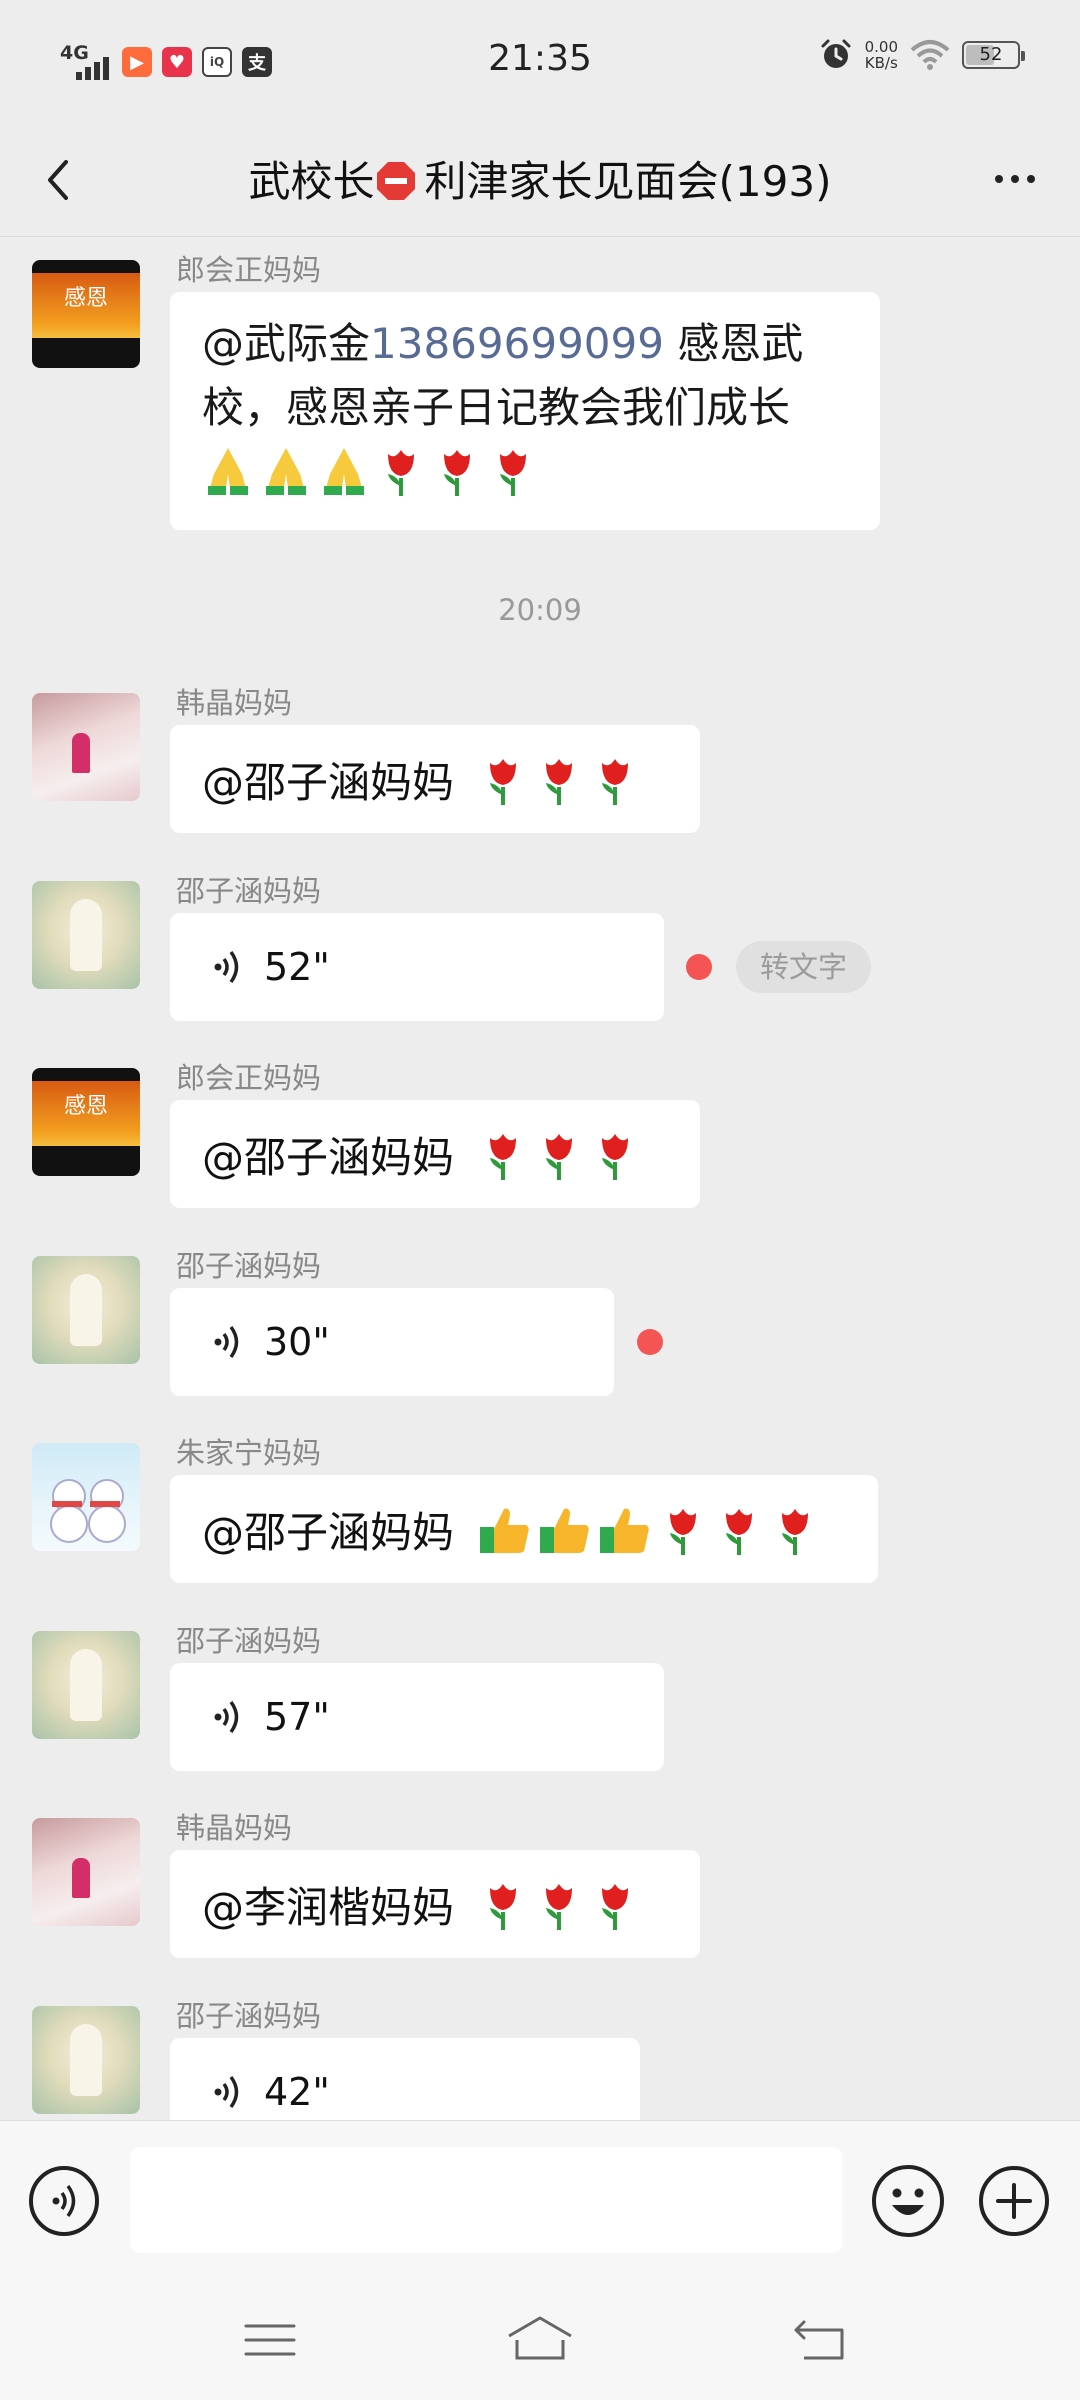  Describe the element at coordinates (525, 411) in the screenshot. I see `message-bubble: @武际金13869699099 感恩武校，感恩亲子日记教会我们成长` at that location.